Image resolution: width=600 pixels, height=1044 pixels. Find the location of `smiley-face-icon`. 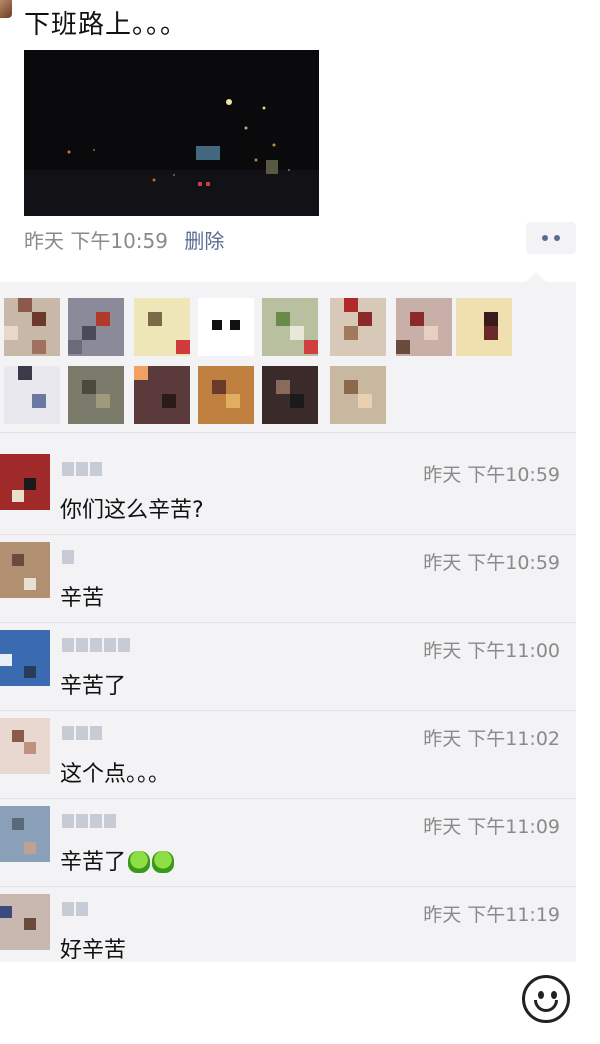

smiley-face-icon is located at coordinates (546, 999).